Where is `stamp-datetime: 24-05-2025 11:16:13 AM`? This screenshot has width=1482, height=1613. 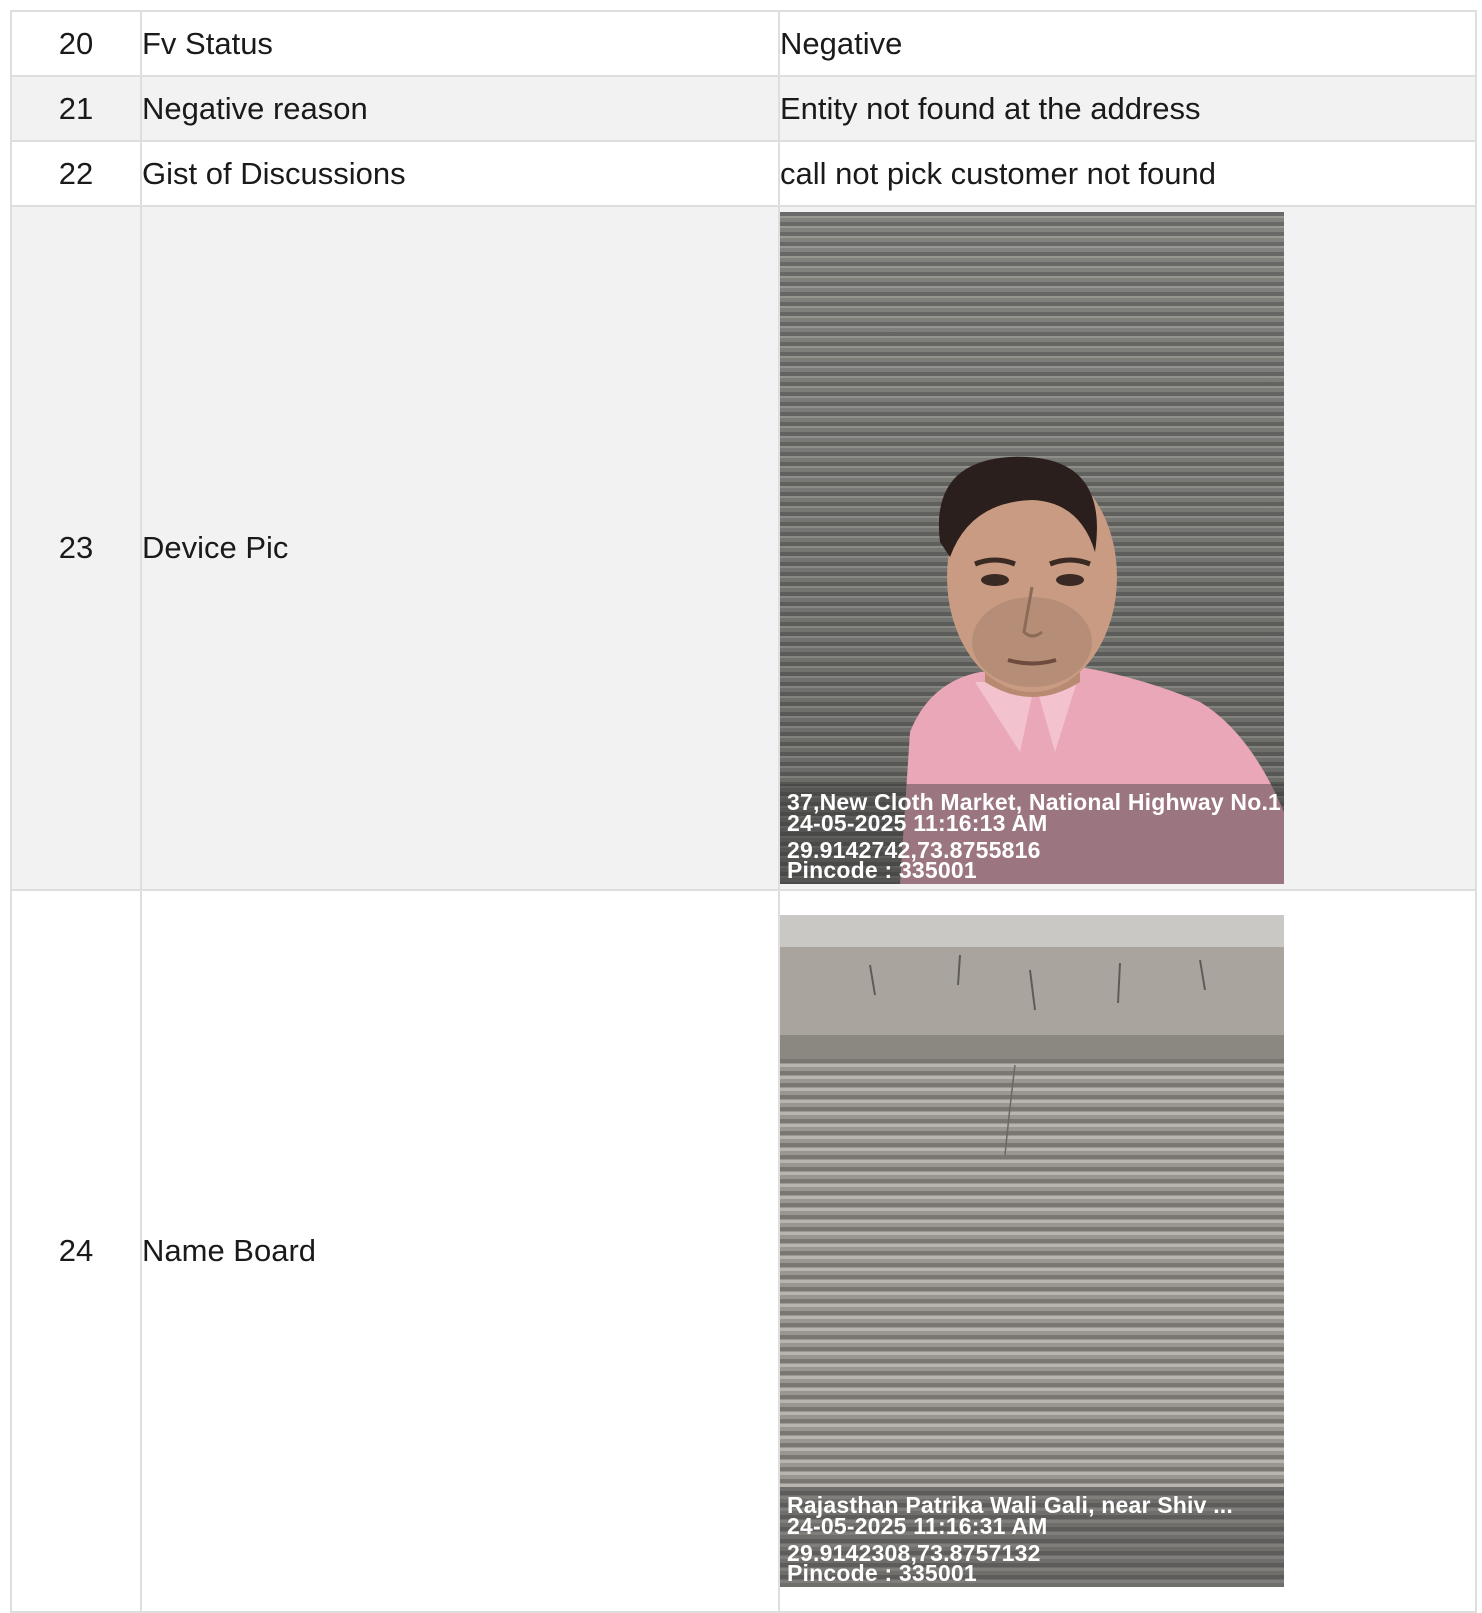
stamp-datetime: 24-05-2025 11:16:13 AM is located at coordinates (917, 823).